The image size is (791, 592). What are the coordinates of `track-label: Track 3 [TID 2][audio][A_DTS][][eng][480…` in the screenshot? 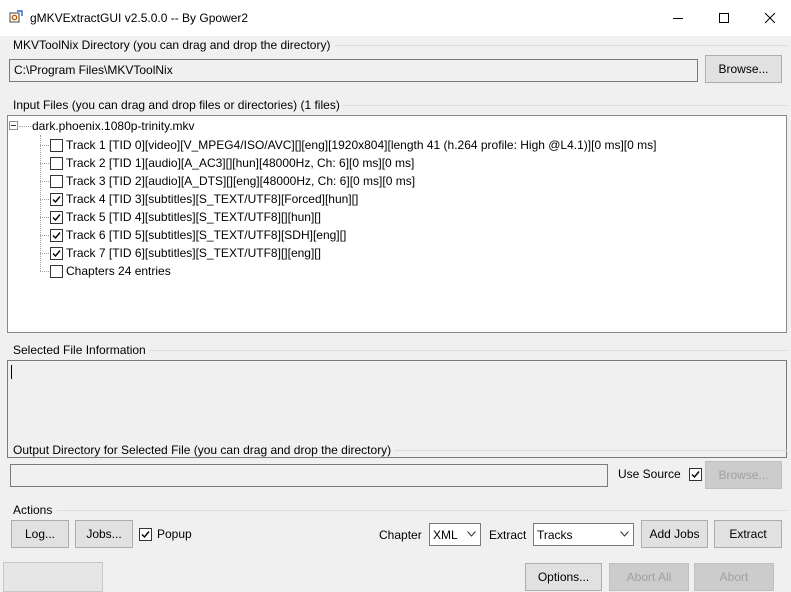 It's located at (241, 181).